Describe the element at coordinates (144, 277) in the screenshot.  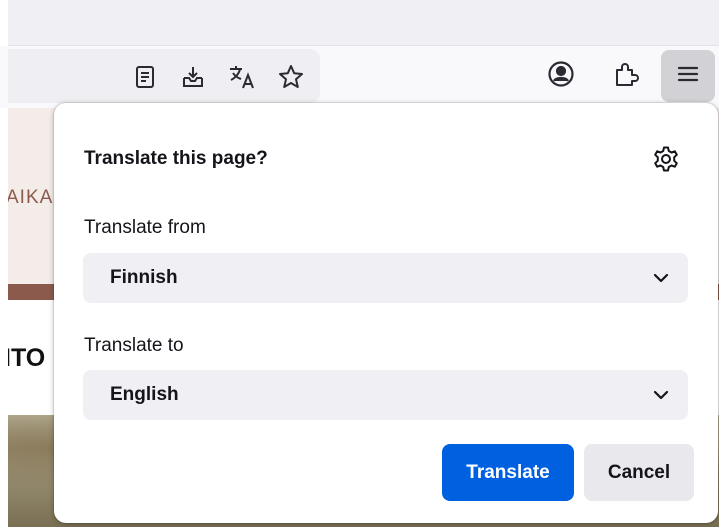
I see `translate-from-value: Finnish` at that location.